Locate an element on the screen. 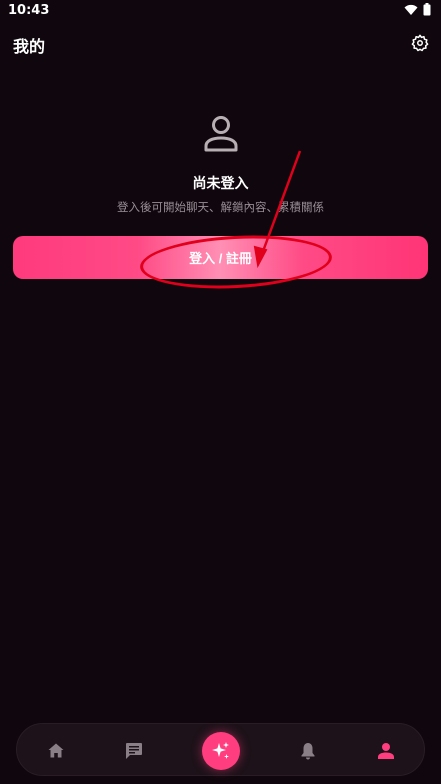 The image size is (441, 784). home-icon is located at coordinates (56, 750).